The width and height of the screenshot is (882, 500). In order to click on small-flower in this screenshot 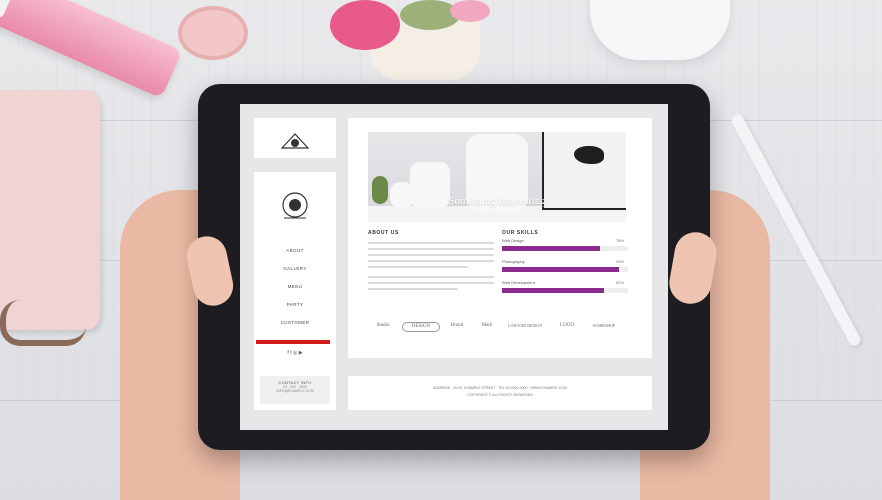, I will do `click(470, 11)`.